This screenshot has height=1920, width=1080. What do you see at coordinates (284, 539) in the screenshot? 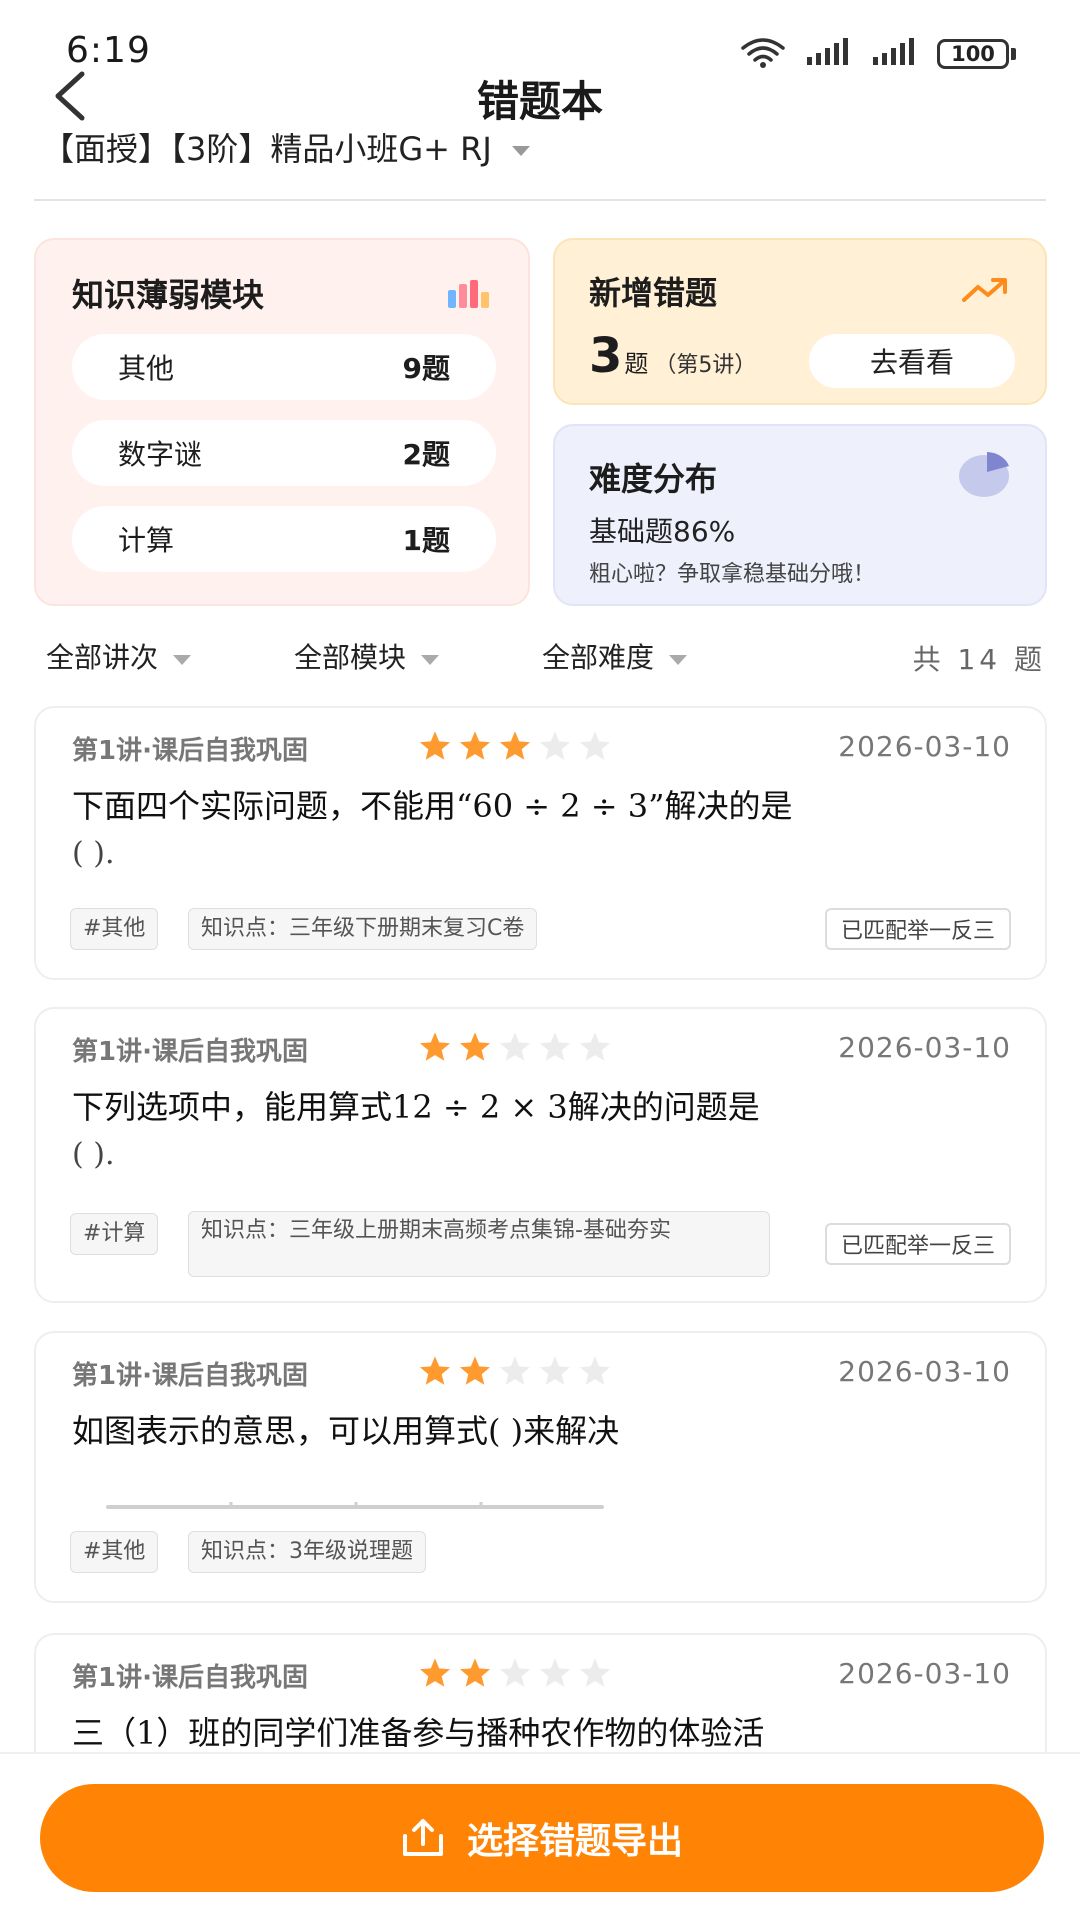
I see `weak-module-item: 计算 1题` at bounding box center [284, 539].